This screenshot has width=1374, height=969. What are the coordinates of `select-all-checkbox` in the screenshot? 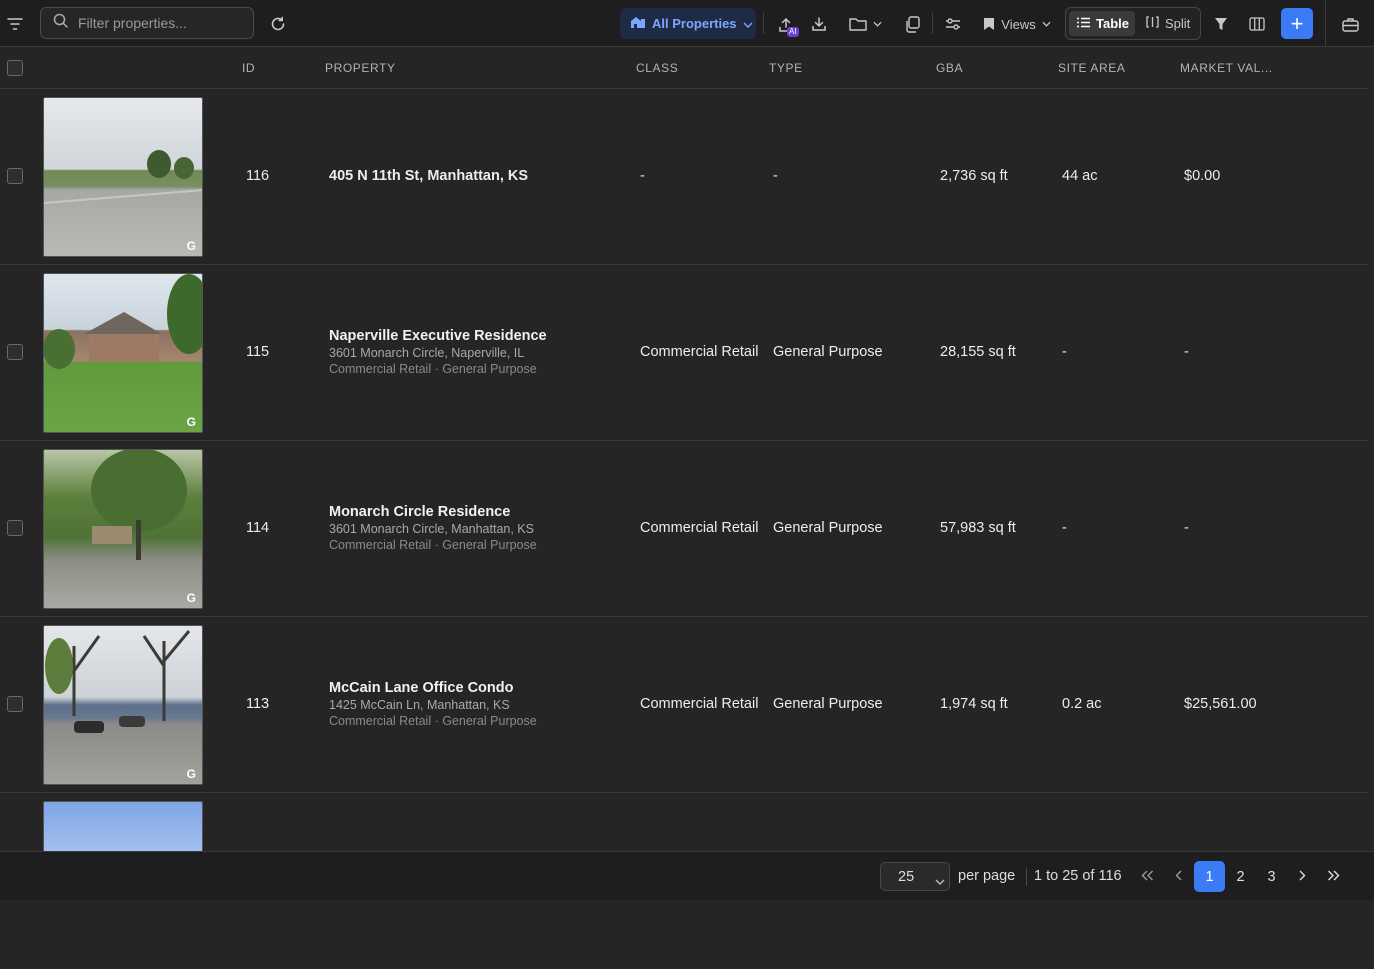 It's located at (15, 68).